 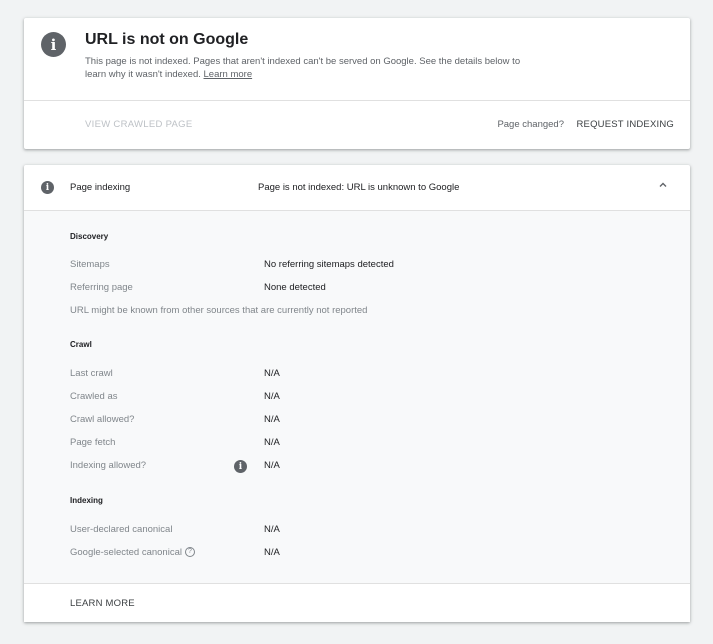 What do you see at coordinates (139, 124) in the screenshot?
I see `view-crawled-page-button: VIEW CRAWLED PAGE` at bounding box center [139, 124].